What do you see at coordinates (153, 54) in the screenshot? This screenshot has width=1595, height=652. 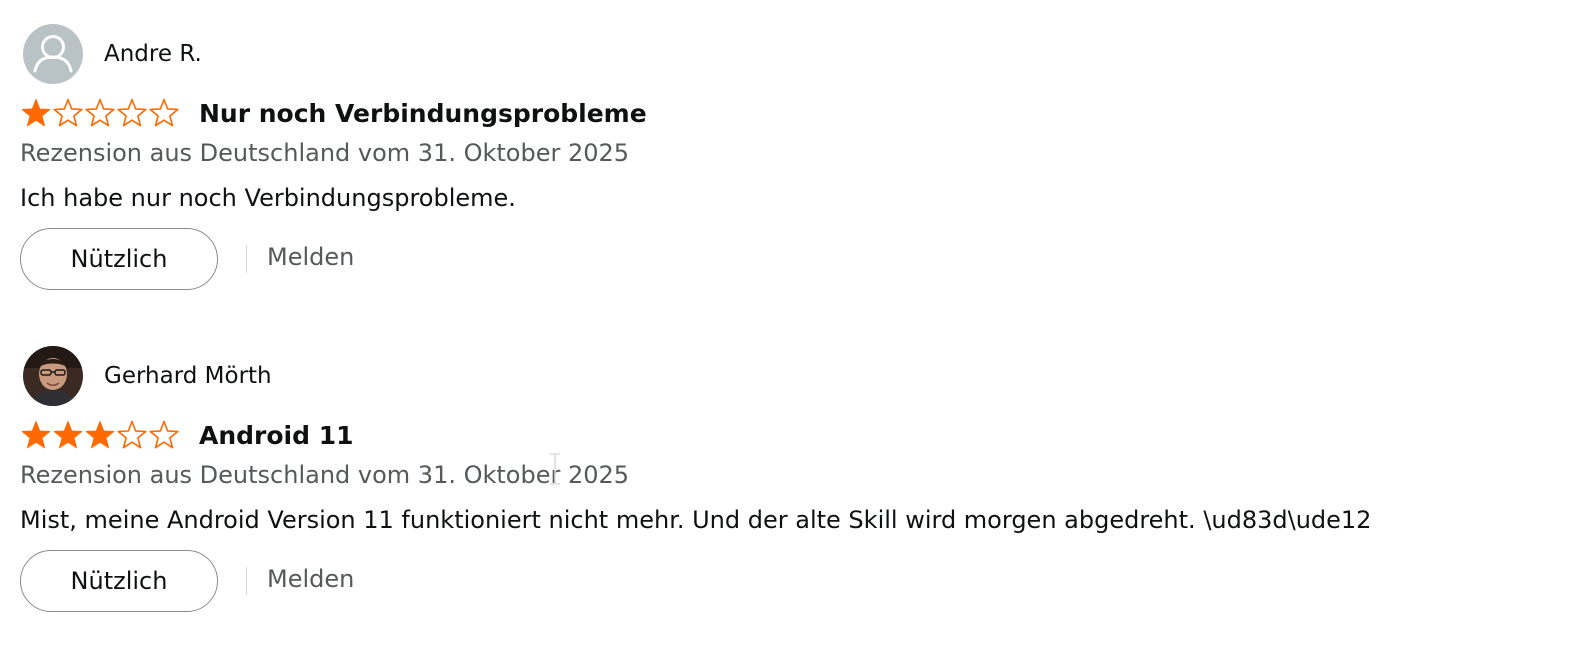 I see `reviewer-name: Andre R.` at bounding box center [153, 54].